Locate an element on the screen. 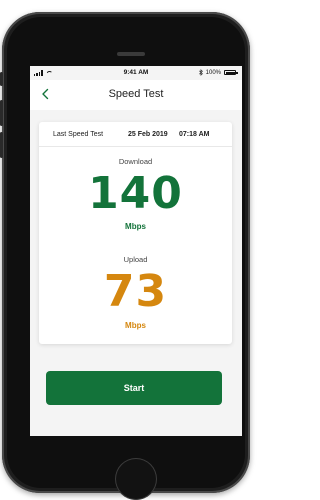 The width and height of the screenshot is (320, 500). status-bar: 9:41 AM 100% is located at coordinates (136, 73).